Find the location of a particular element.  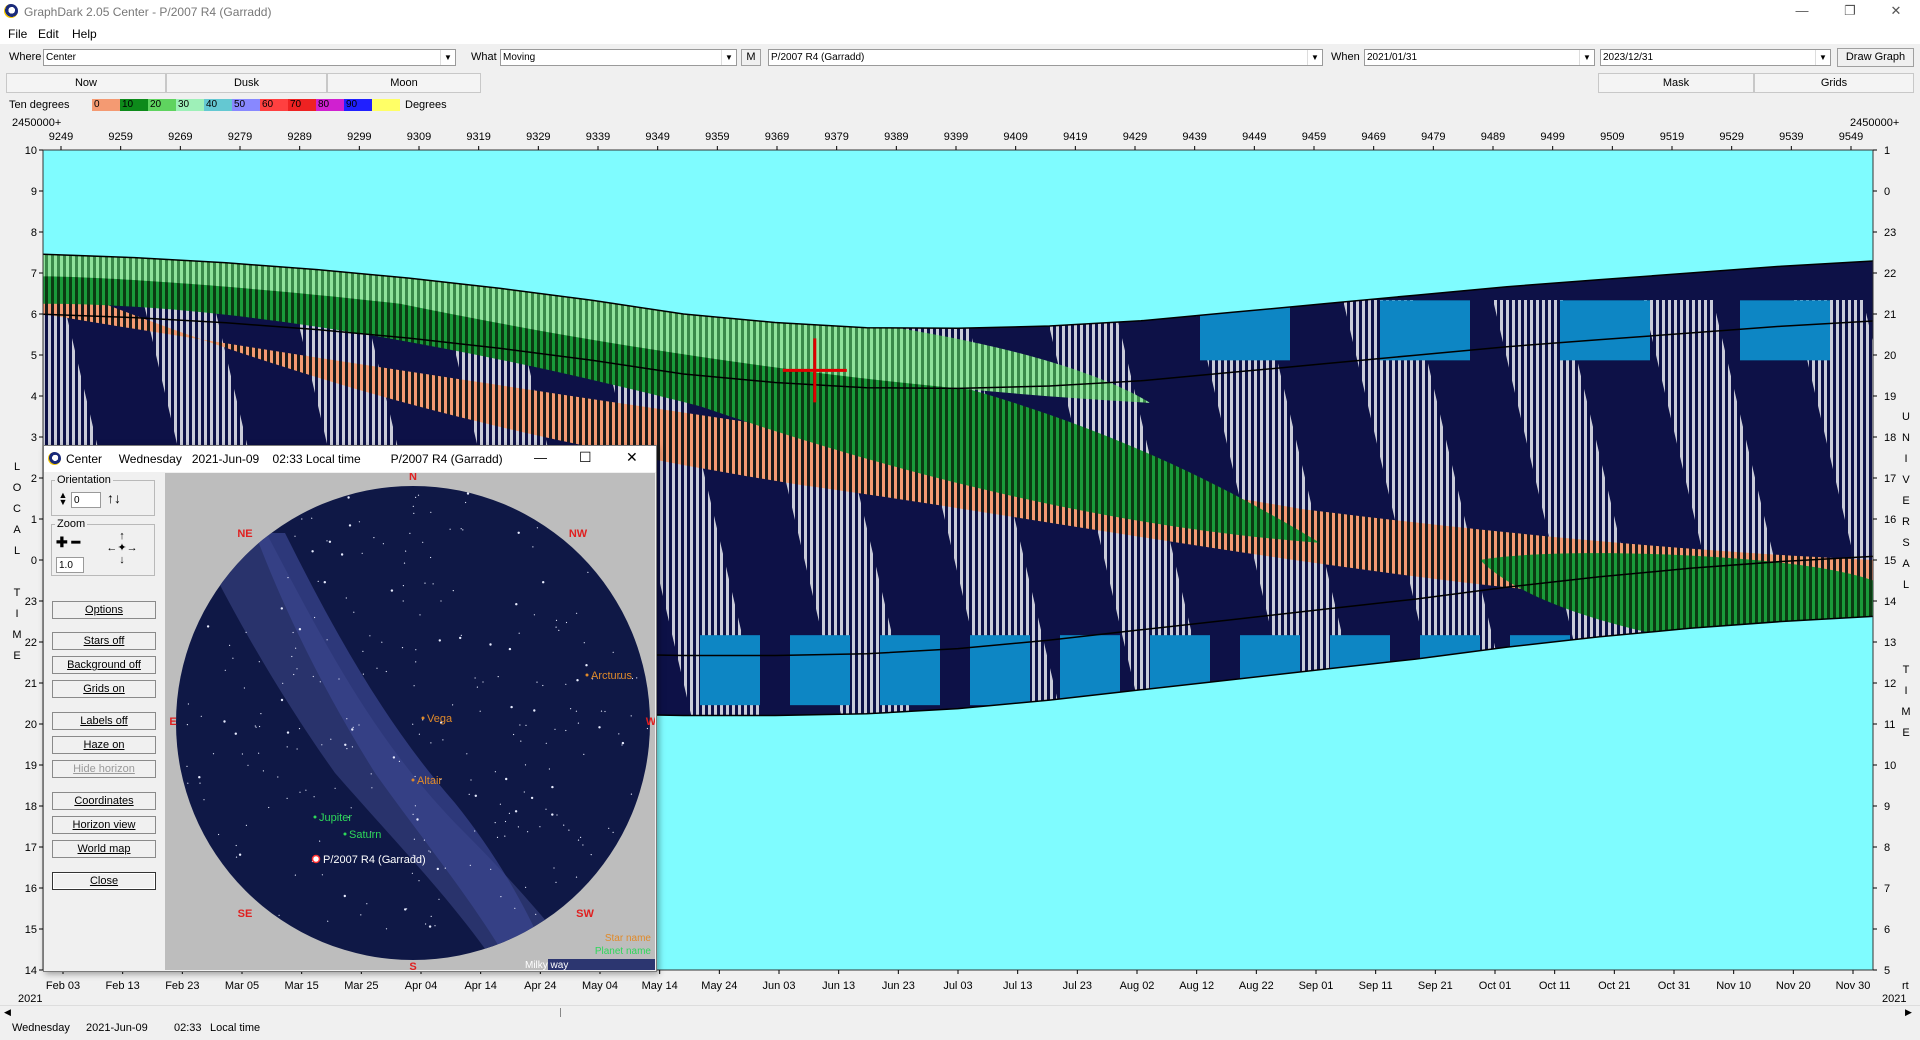

popup-minimize-button: — is located at coordinates (540, 457).